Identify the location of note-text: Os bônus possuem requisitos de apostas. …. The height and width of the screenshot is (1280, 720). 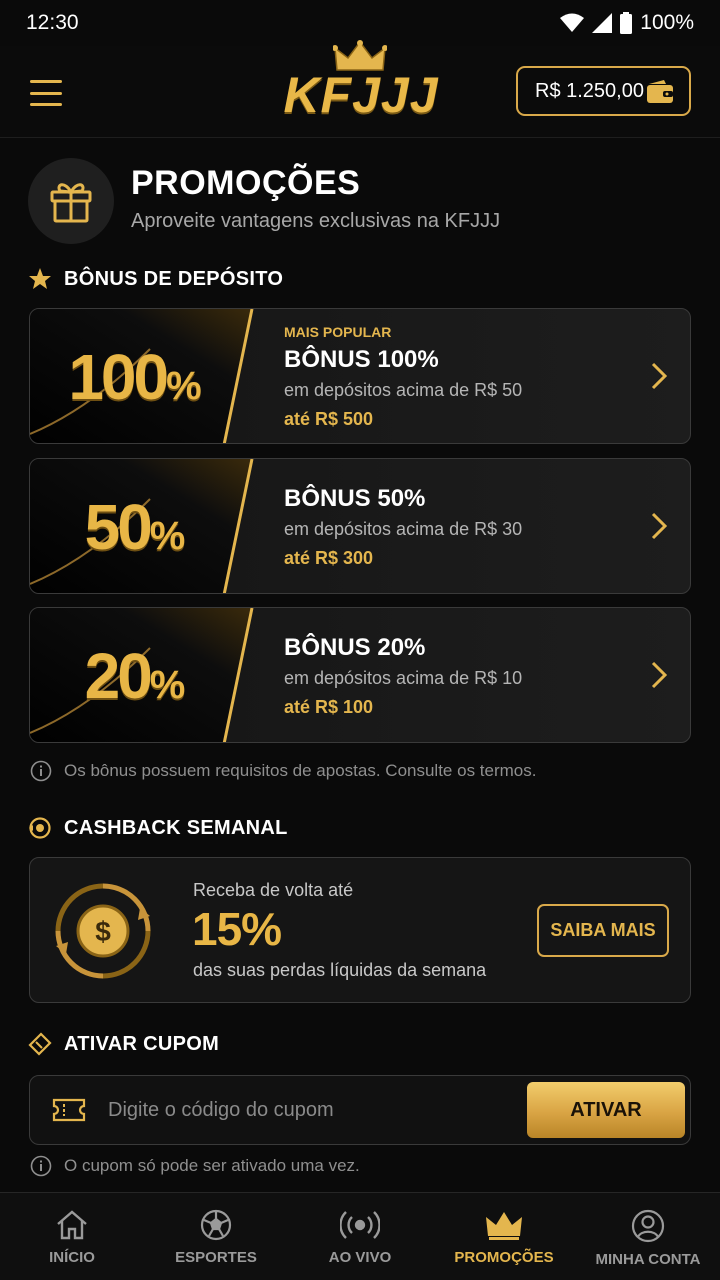
(300, 770).